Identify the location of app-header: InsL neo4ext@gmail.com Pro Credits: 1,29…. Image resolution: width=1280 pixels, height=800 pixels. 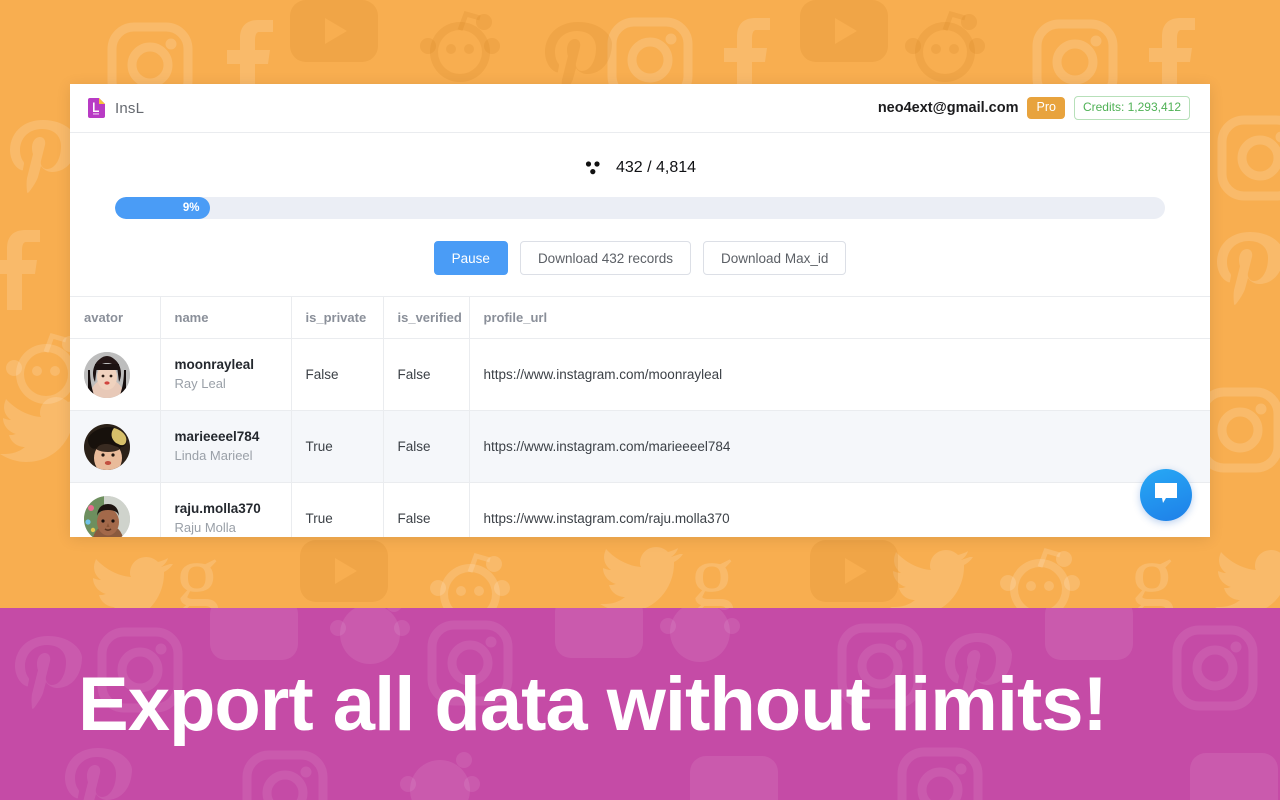
(640, 108).